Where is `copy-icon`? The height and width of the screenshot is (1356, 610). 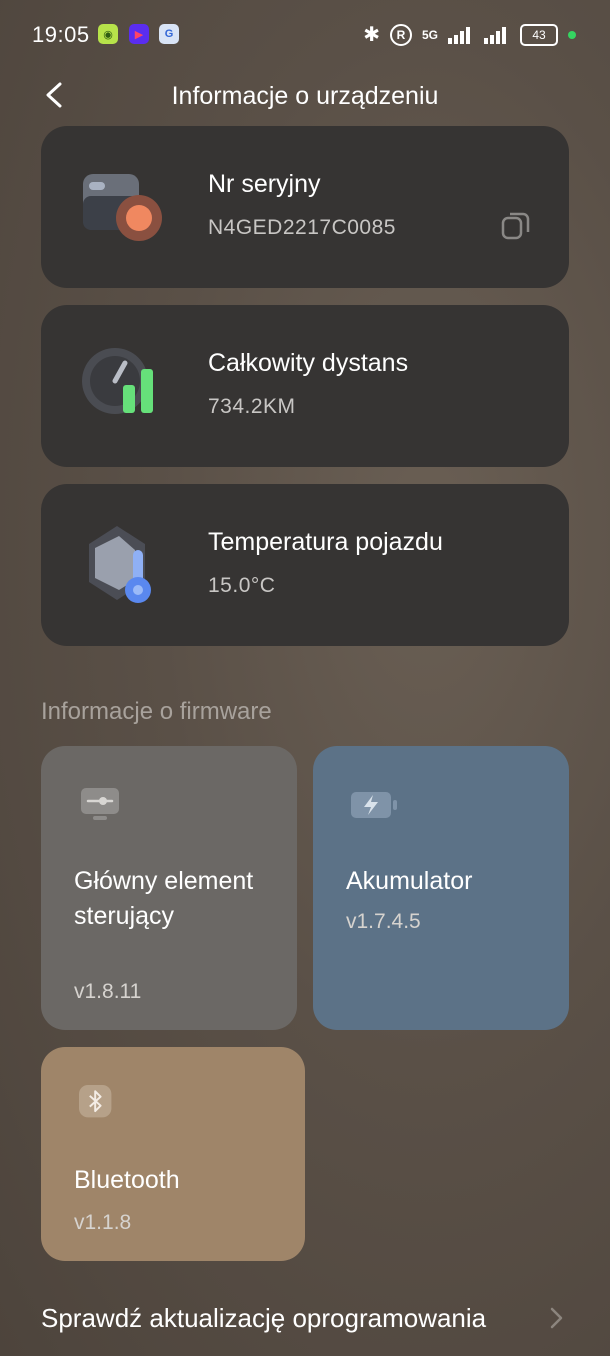
copy-icon is located at coordinates (516, 225).